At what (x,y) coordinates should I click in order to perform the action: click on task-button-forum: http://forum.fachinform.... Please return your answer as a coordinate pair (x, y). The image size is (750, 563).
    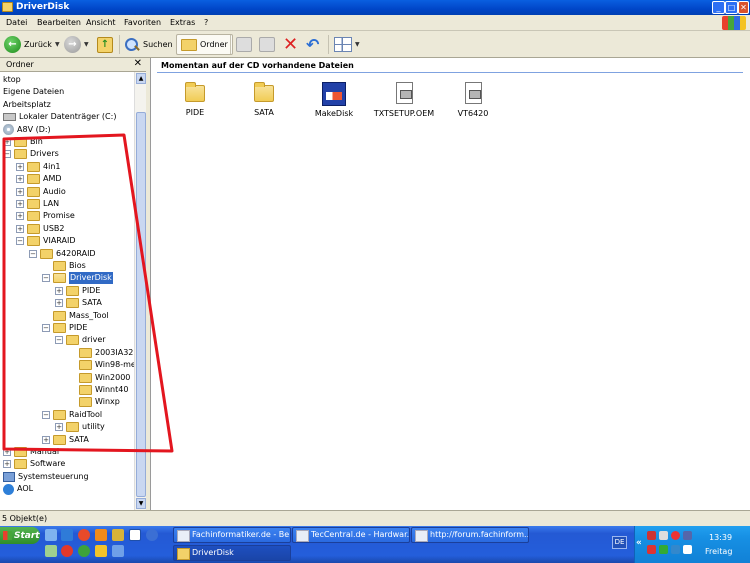
    Looking at the image, I should click on (470, 535).